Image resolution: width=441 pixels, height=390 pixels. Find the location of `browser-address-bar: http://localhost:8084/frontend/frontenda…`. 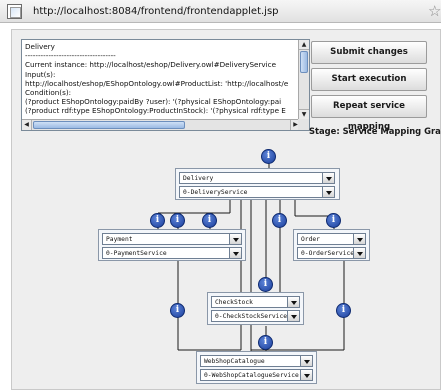

browser-address-bar: http://localhost:8084/frontend/frontenda… is located at coordinates (220, 11).